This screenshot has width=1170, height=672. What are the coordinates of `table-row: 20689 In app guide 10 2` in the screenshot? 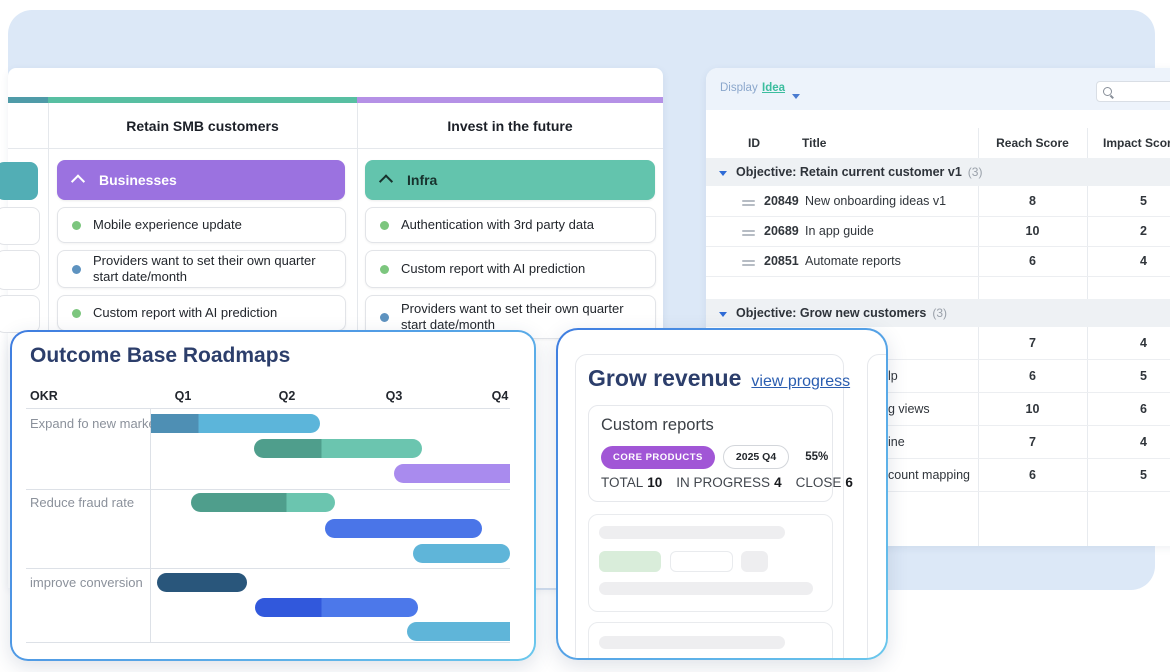 It's located at (938, 232).